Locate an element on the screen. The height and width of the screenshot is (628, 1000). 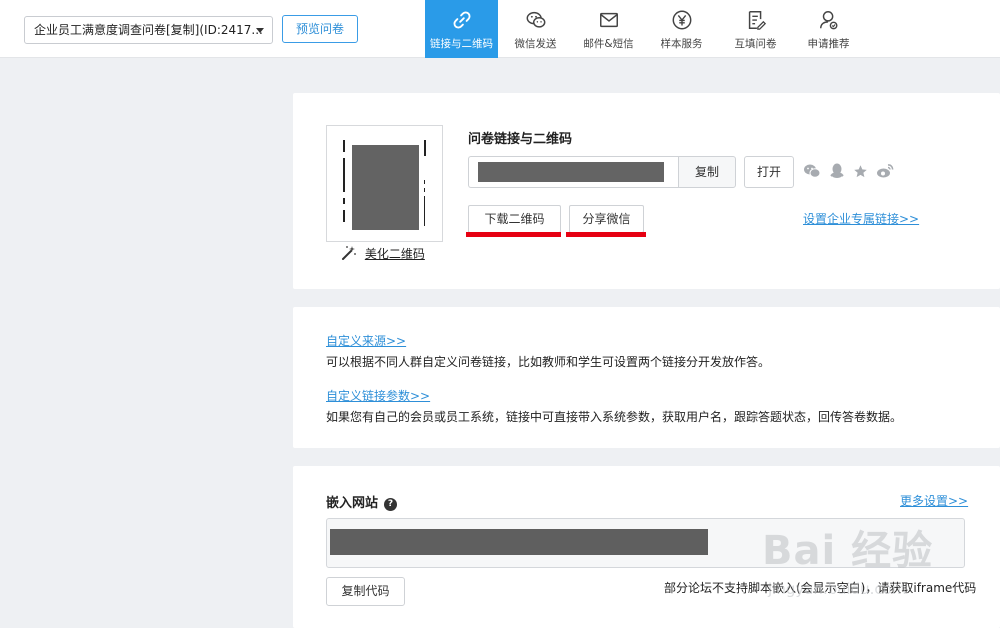
qr-code is located at coordinates (384, 183).